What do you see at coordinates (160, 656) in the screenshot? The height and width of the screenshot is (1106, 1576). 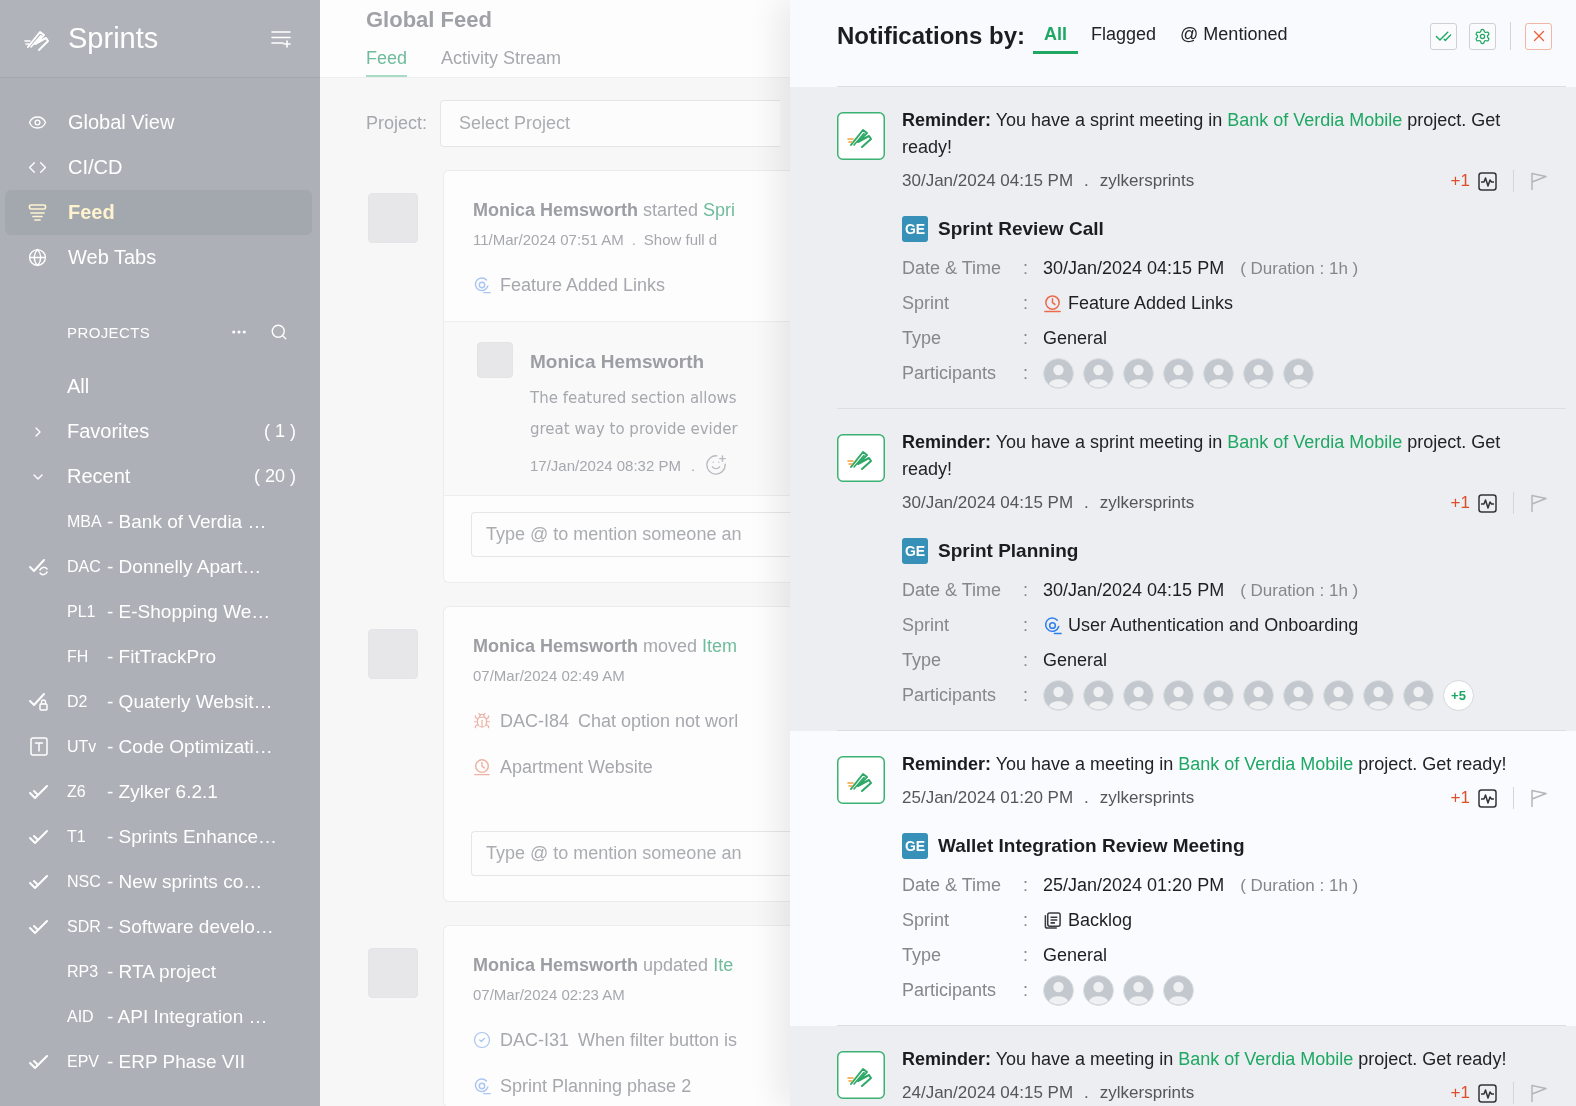 I see `project-item: FH - FitTrackPro` at bounding box center [160, 656].